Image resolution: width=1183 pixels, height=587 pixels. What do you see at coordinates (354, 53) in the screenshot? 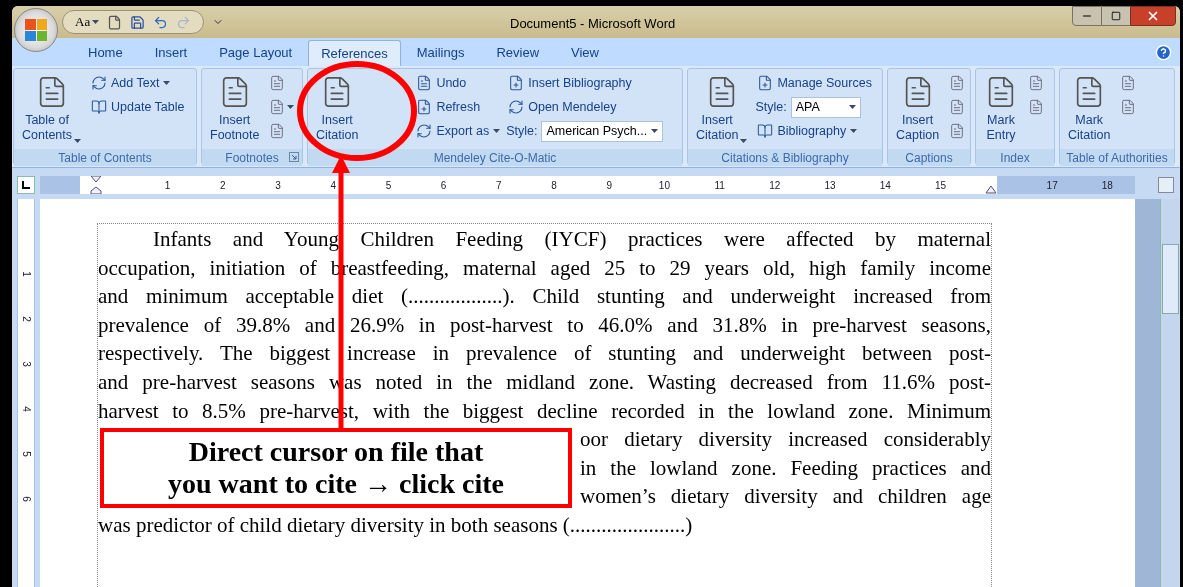
I see `ribbon-tab: References` at bounding box center [354, 53].